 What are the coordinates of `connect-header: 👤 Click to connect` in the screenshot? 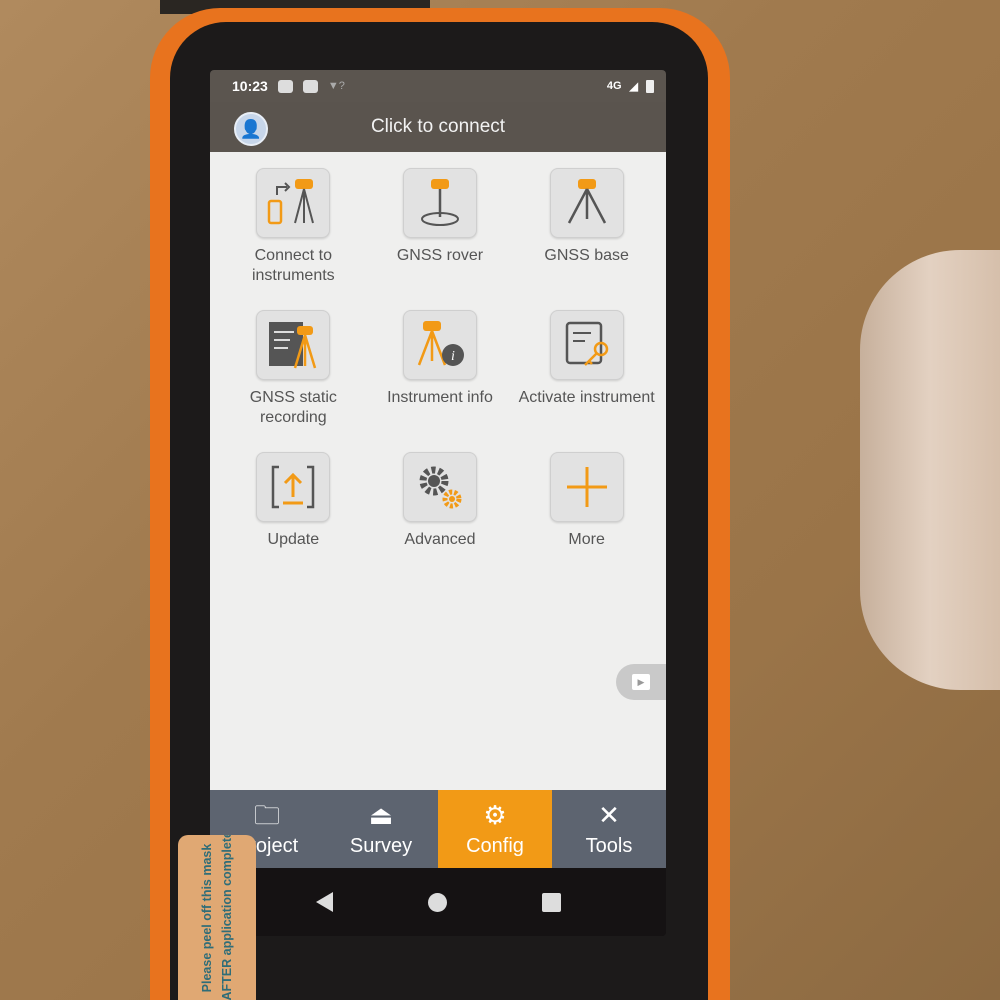 It's located at (438, 127).